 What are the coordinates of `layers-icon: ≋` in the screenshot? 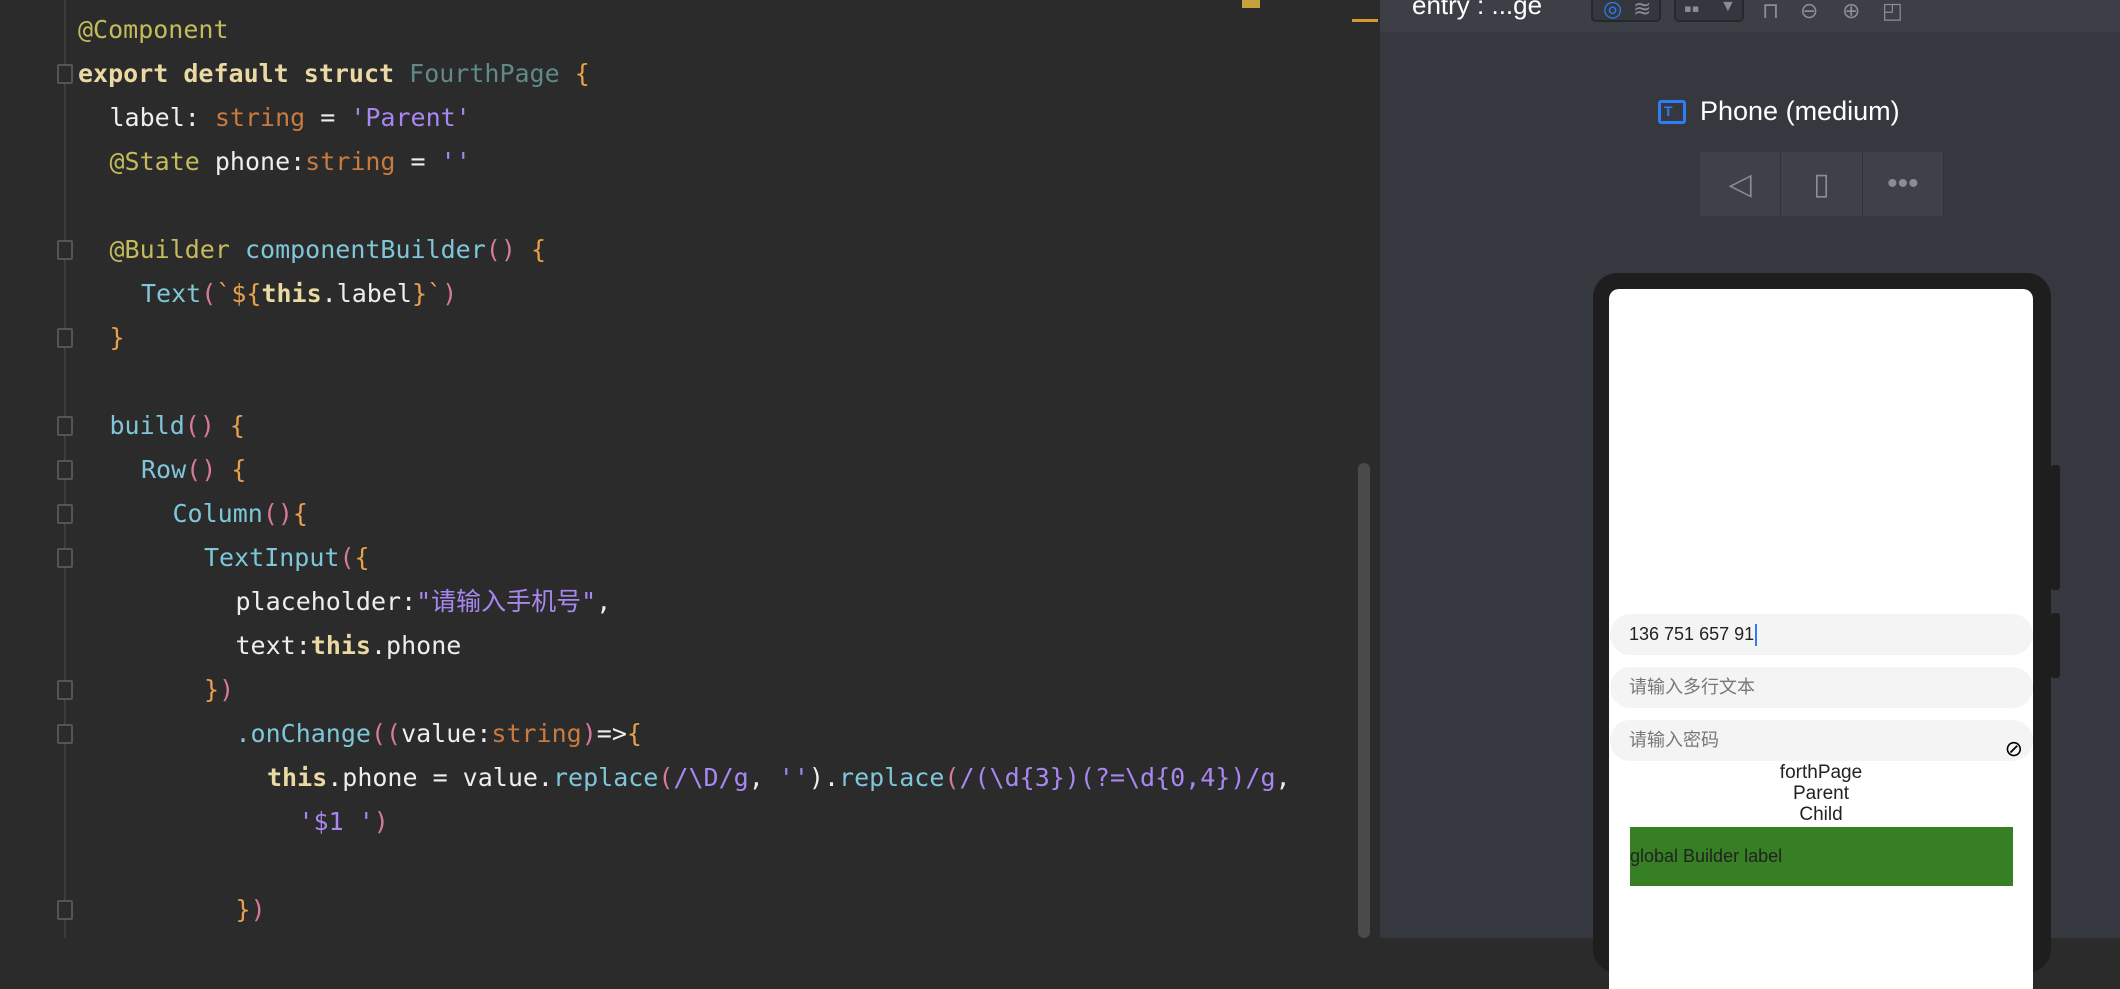 It's located at (1642, 11).